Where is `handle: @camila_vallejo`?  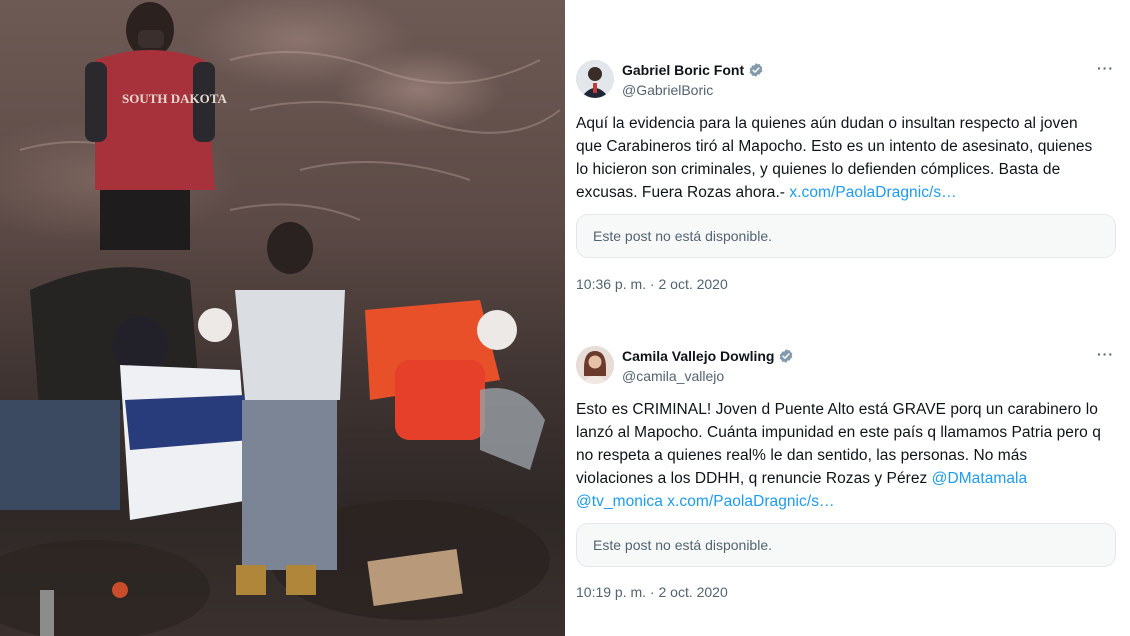
handle: @camila_vallejo is located at coordinates (673, 376).